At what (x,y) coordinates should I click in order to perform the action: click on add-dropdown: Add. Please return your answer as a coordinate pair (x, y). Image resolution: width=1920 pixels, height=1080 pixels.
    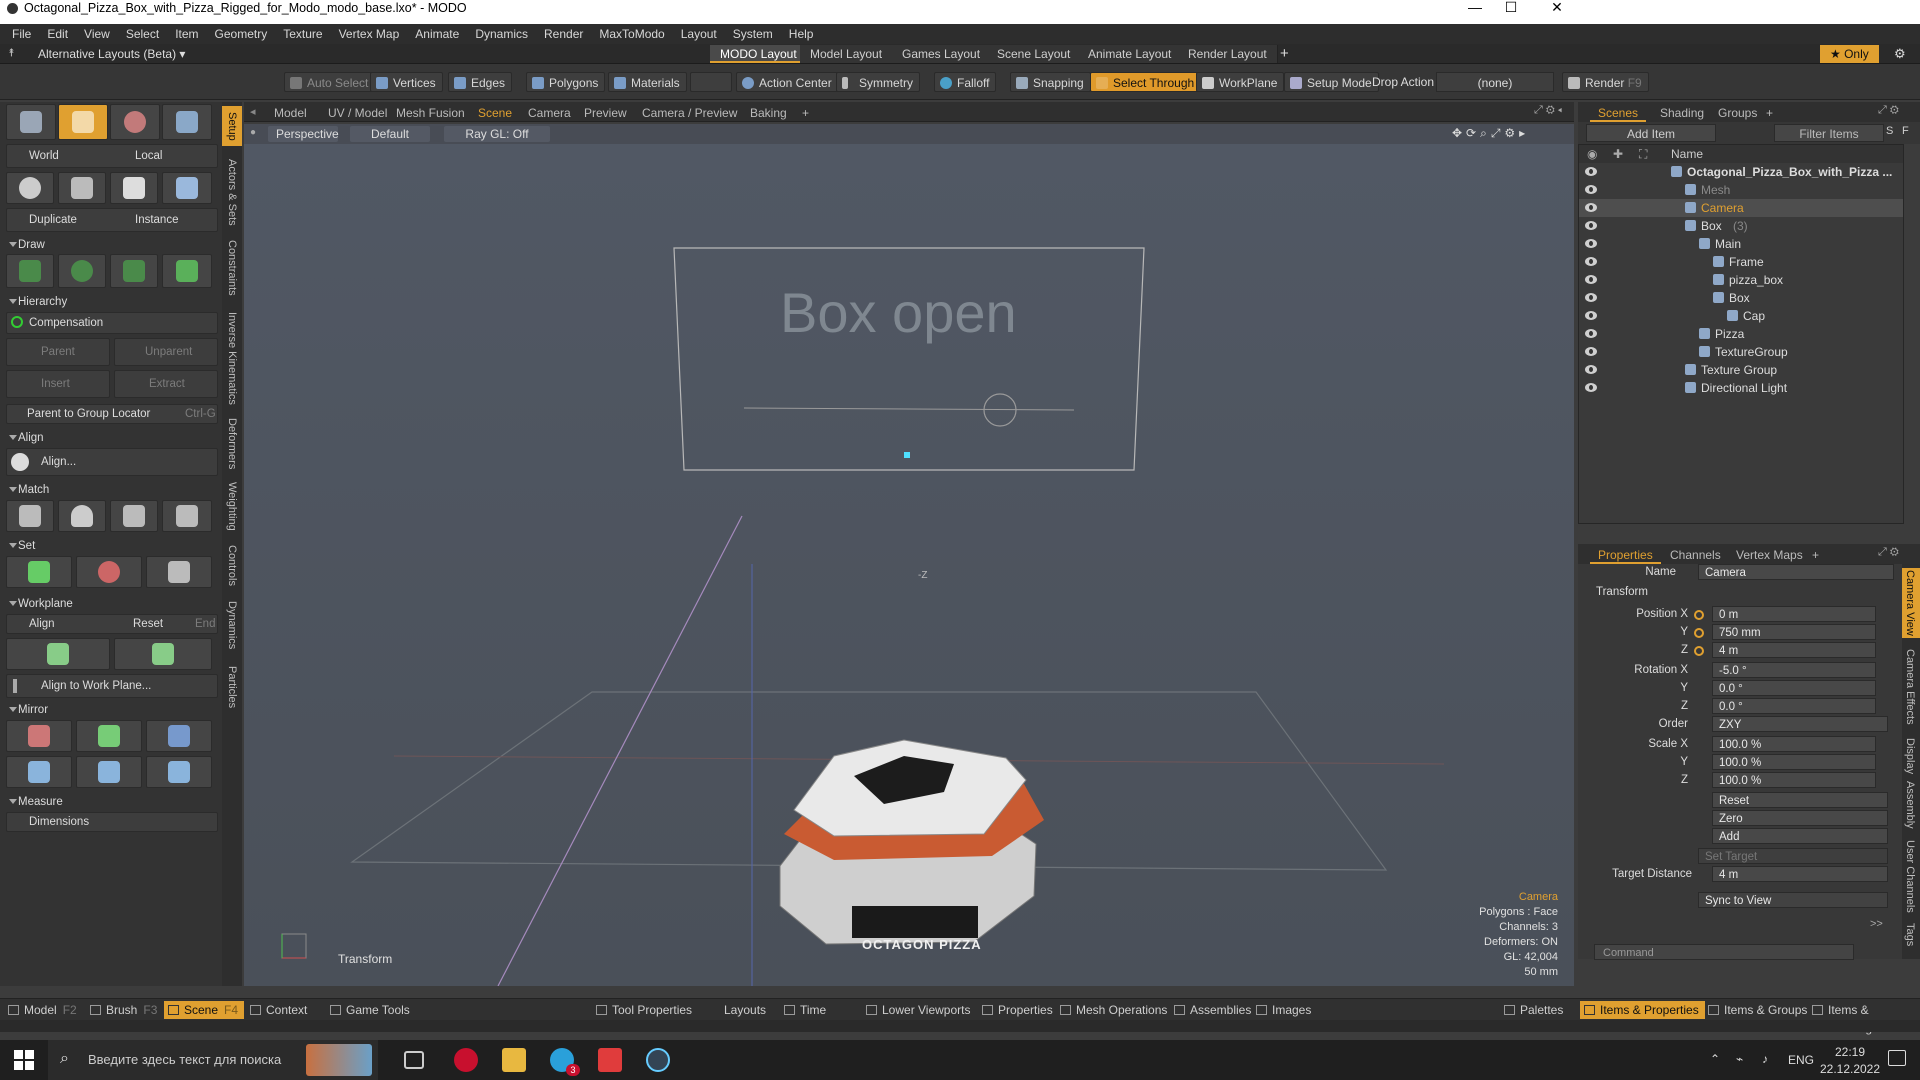
    Looking at the image, I should click on (1800, 836).